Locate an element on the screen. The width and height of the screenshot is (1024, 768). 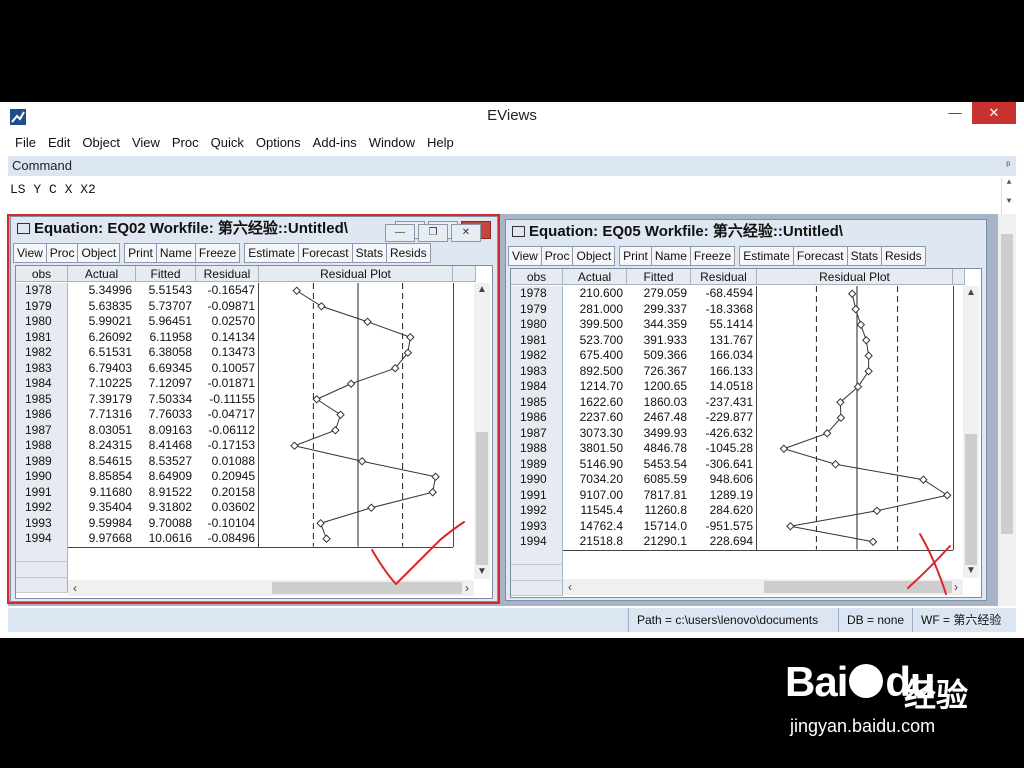
watermark-url: jingyan.baidu.com is located at coordinates (863, 726).